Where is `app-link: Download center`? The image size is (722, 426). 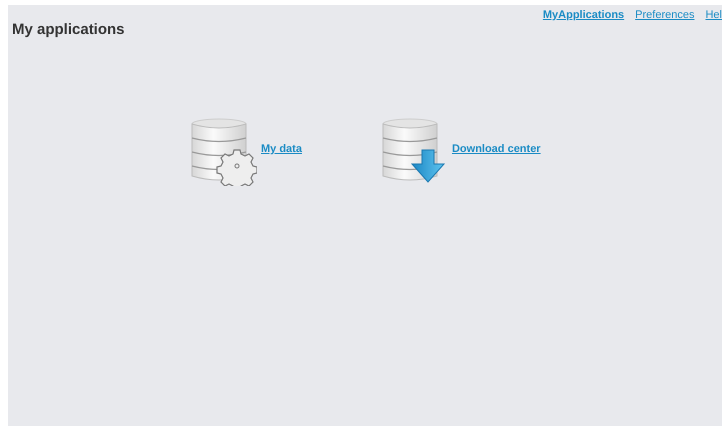
app-link: Download center is located at coordinates (496, 149).